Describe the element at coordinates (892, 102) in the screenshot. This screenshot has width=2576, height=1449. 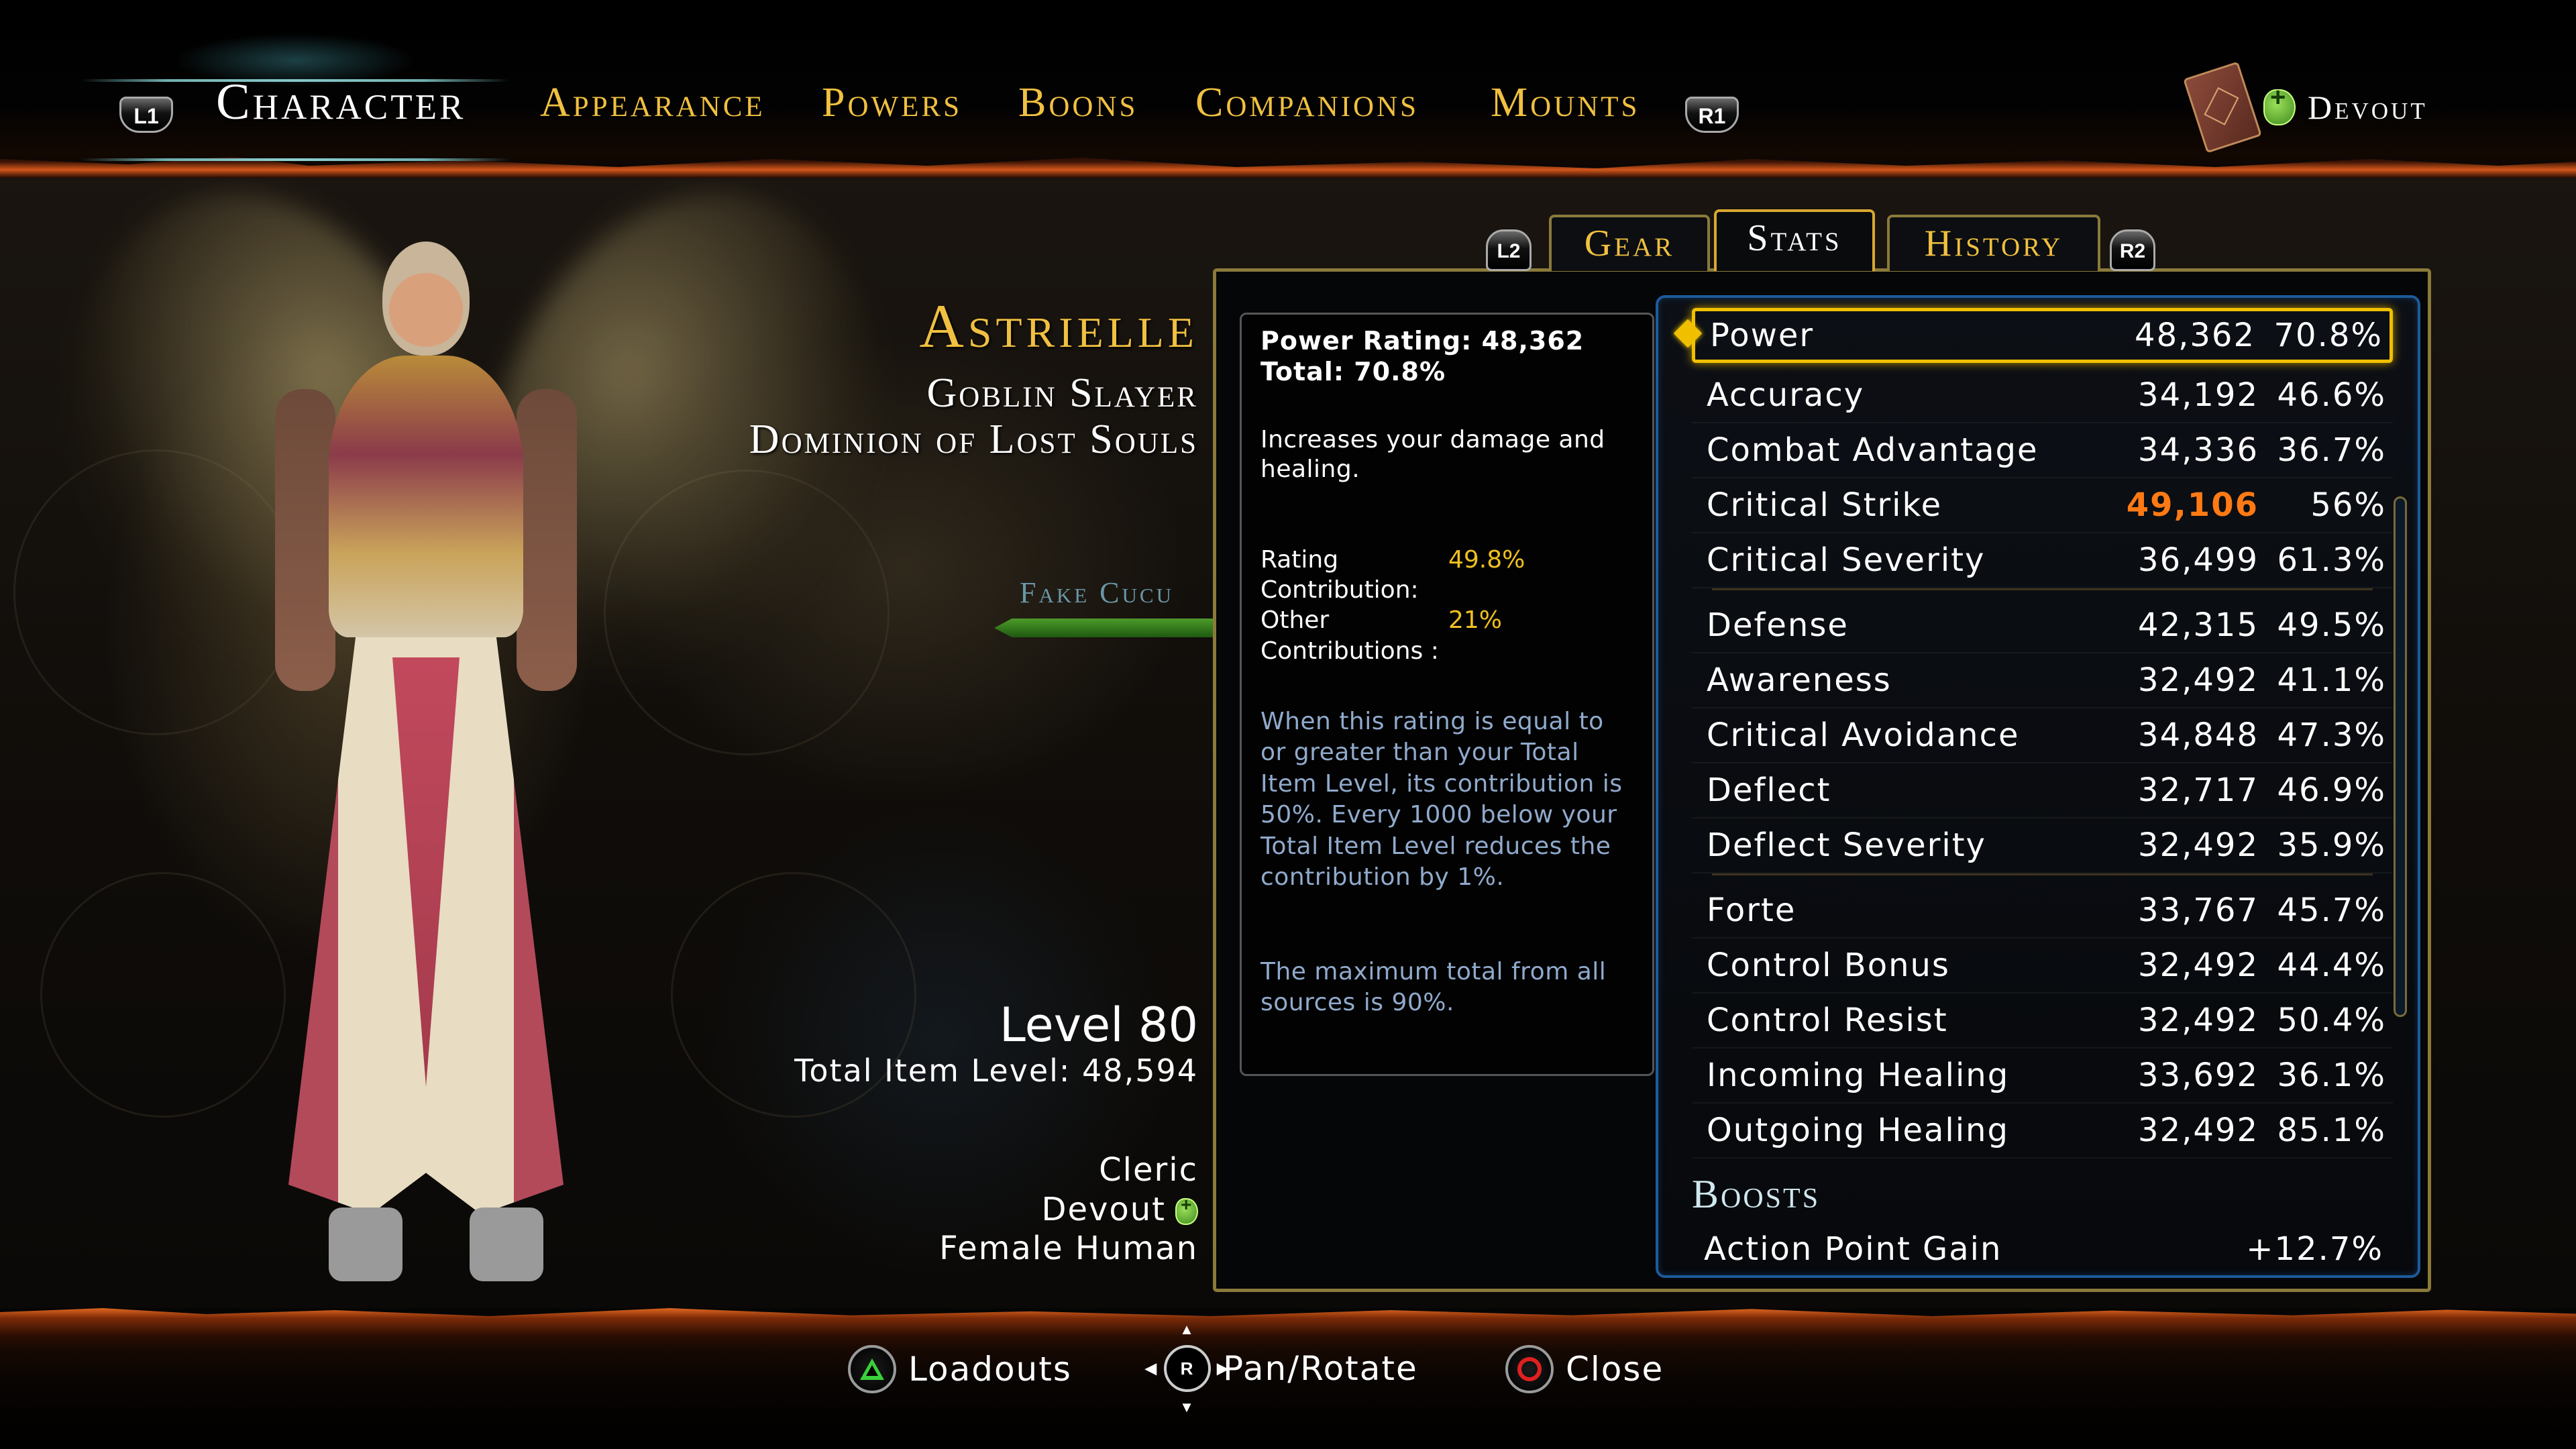
I see `tab-powers: Powers` at that location.